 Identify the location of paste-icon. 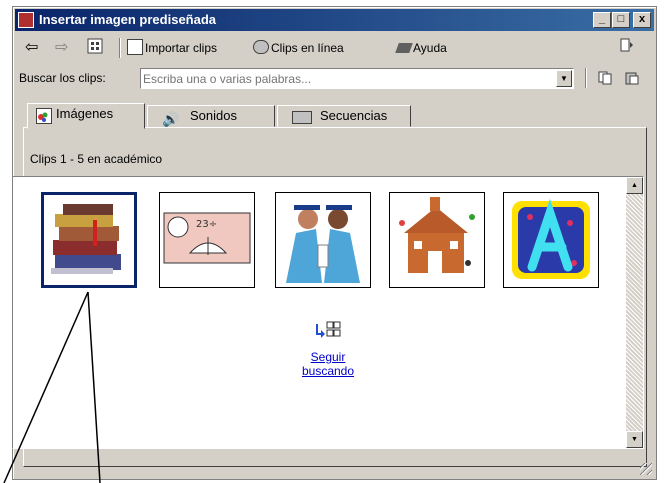
(632, 79).